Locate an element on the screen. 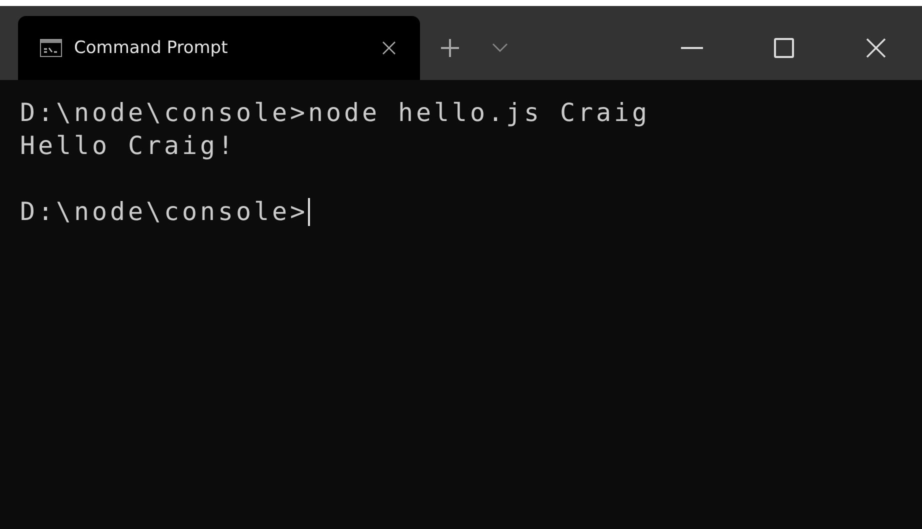 This screenshot has width=922, height=529. maximize-icon is located at coordinates (784, 48).